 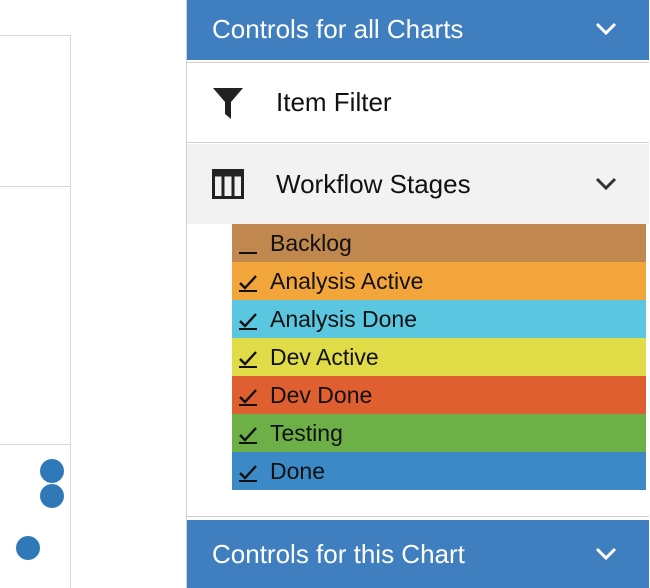 I want to click on workflow-stage-label: Dev Active, so click(x=324, y=356).